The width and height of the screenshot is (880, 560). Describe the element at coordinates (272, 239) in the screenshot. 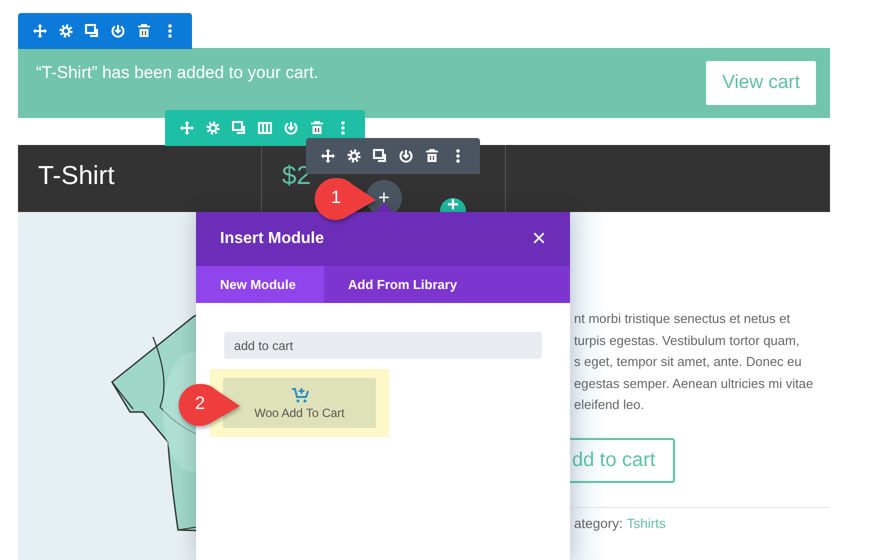

I see `dialog-title: Insert Module` at that location.